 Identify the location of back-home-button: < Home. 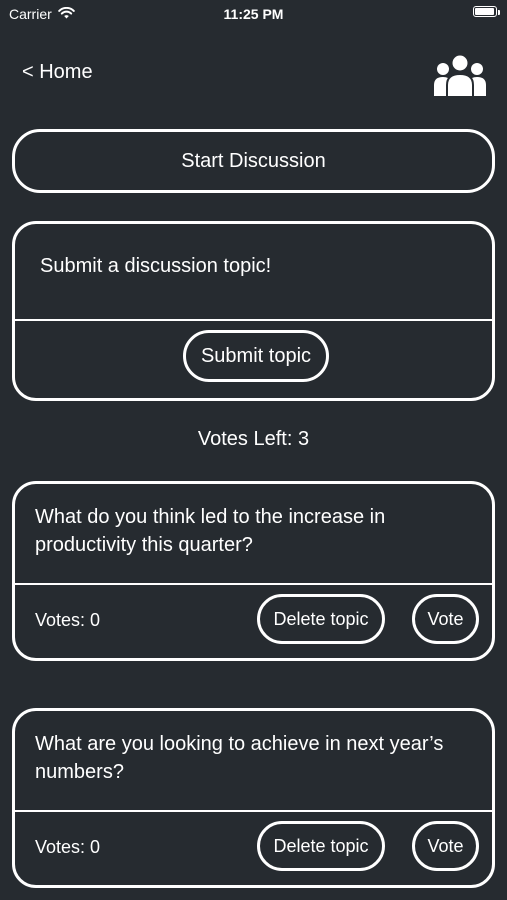
(57, 72).